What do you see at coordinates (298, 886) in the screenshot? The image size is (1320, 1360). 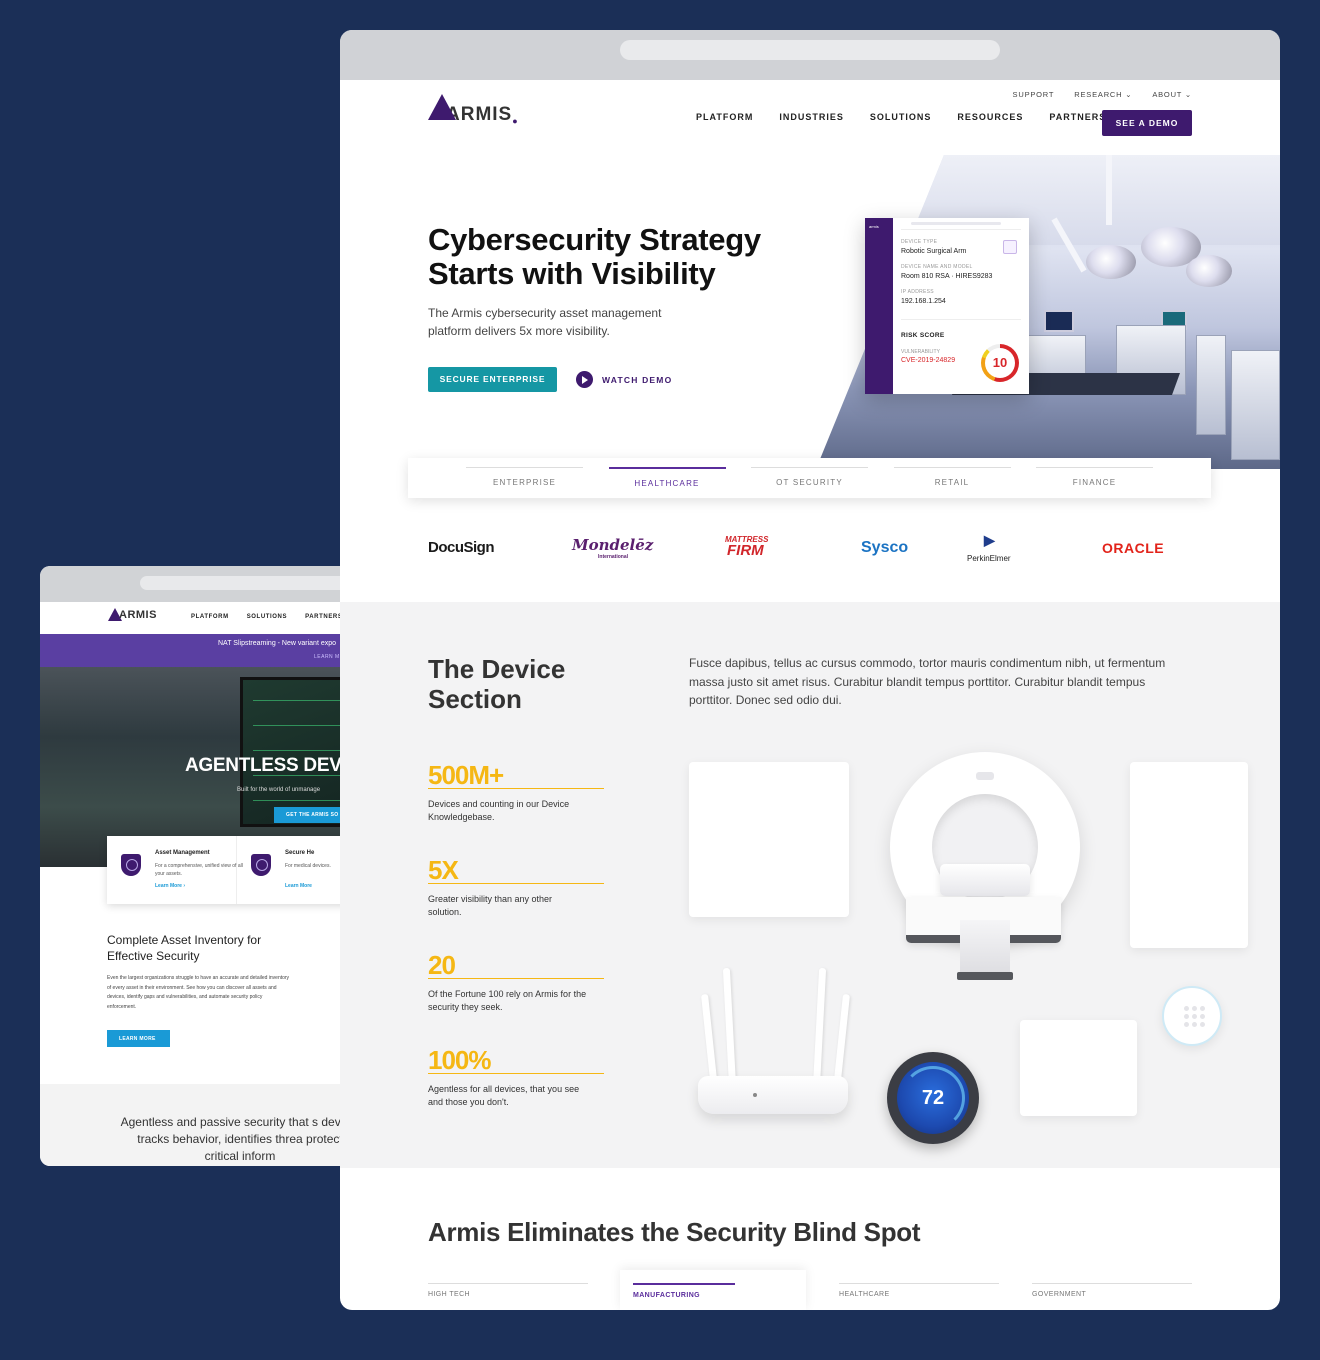 I see `card-link: Learn More` at bounding box center [298, 886].